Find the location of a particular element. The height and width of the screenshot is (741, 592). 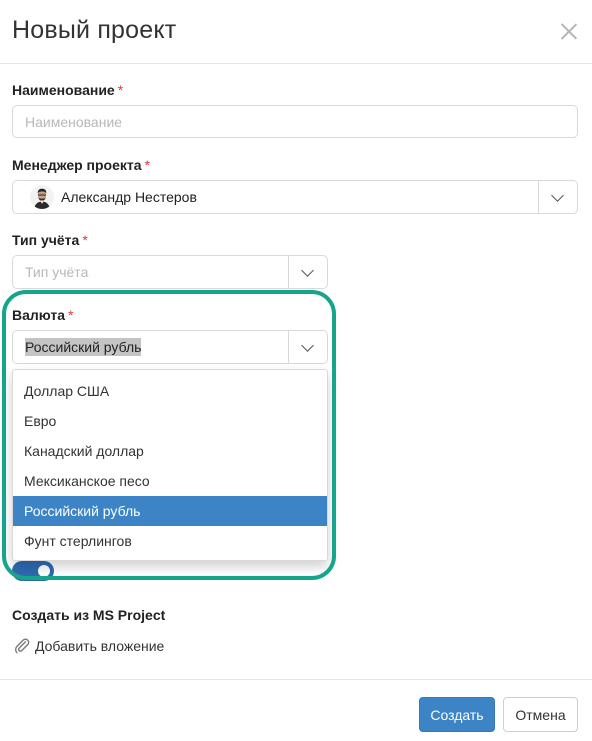

currency-value-text: Российский рубль is located at coordinates (83, 347).